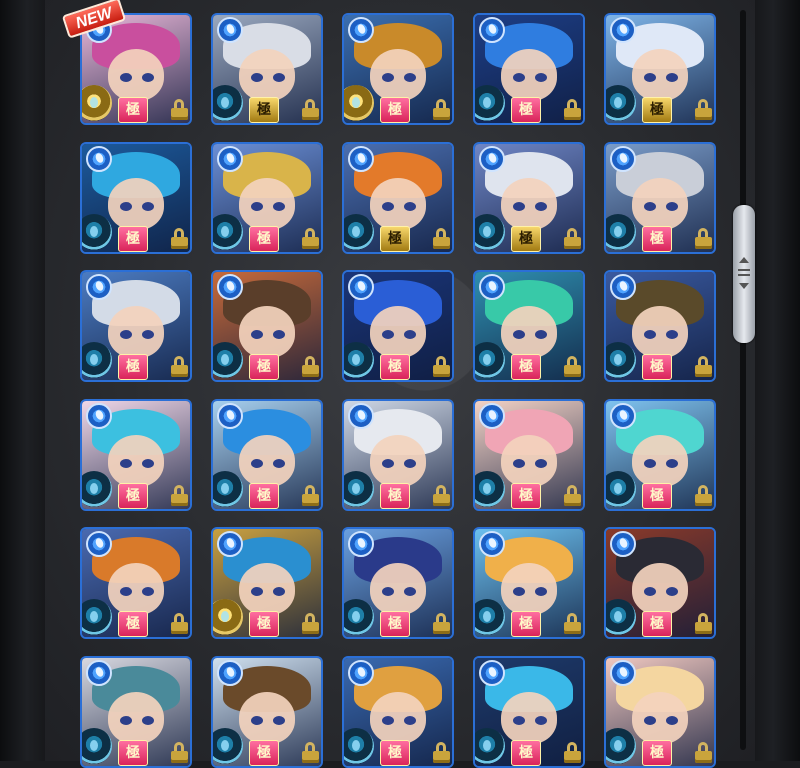 This screenshot has height=768, width=800. What do you see at coordinates (744, 286) in the screenshot?
I see `scroll-down-arrow-icon` at bounding box center [744, 286].